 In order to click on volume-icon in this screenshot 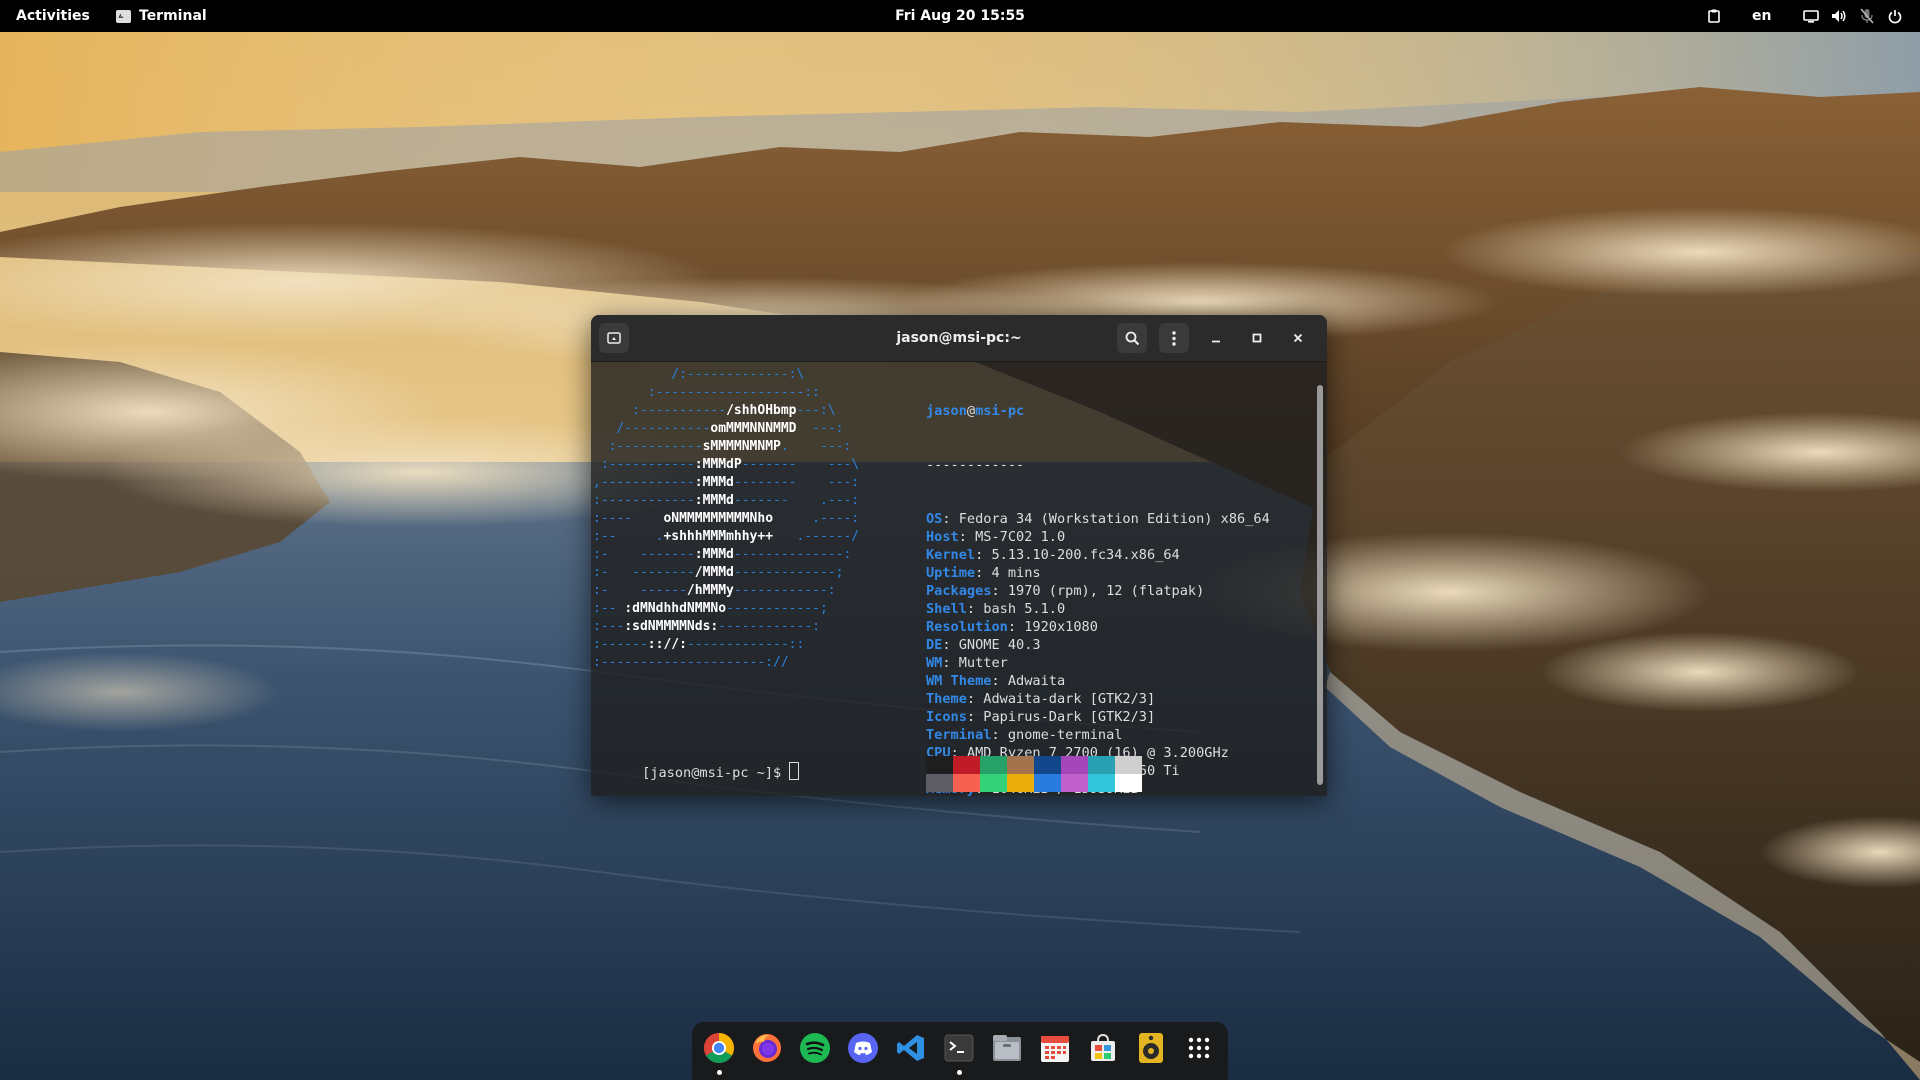, I will do `click(1839, 16)`.